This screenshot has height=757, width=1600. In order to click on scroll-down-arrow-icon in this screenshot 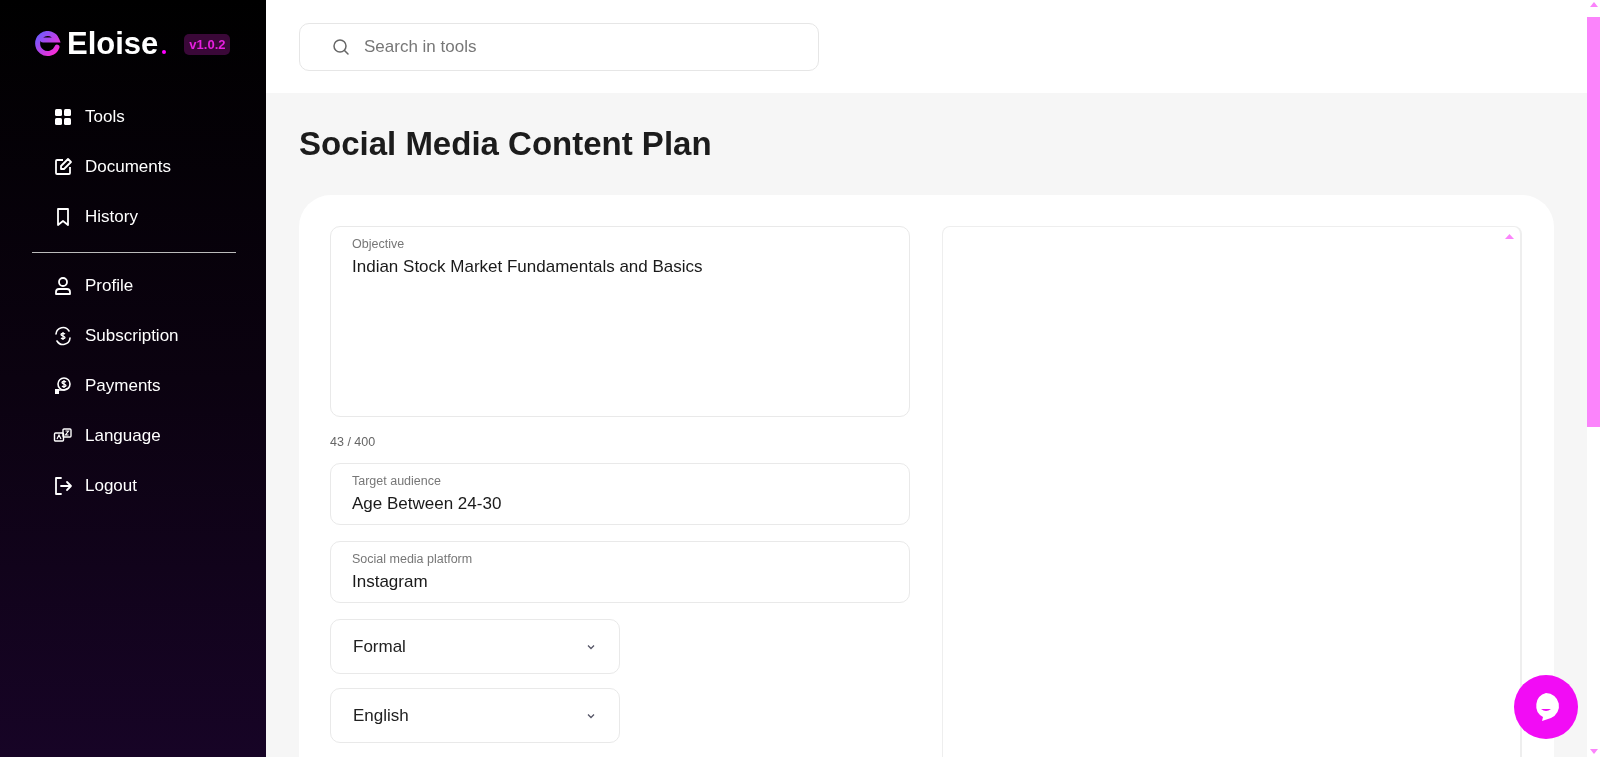, I will do `click(1593, 751)`.